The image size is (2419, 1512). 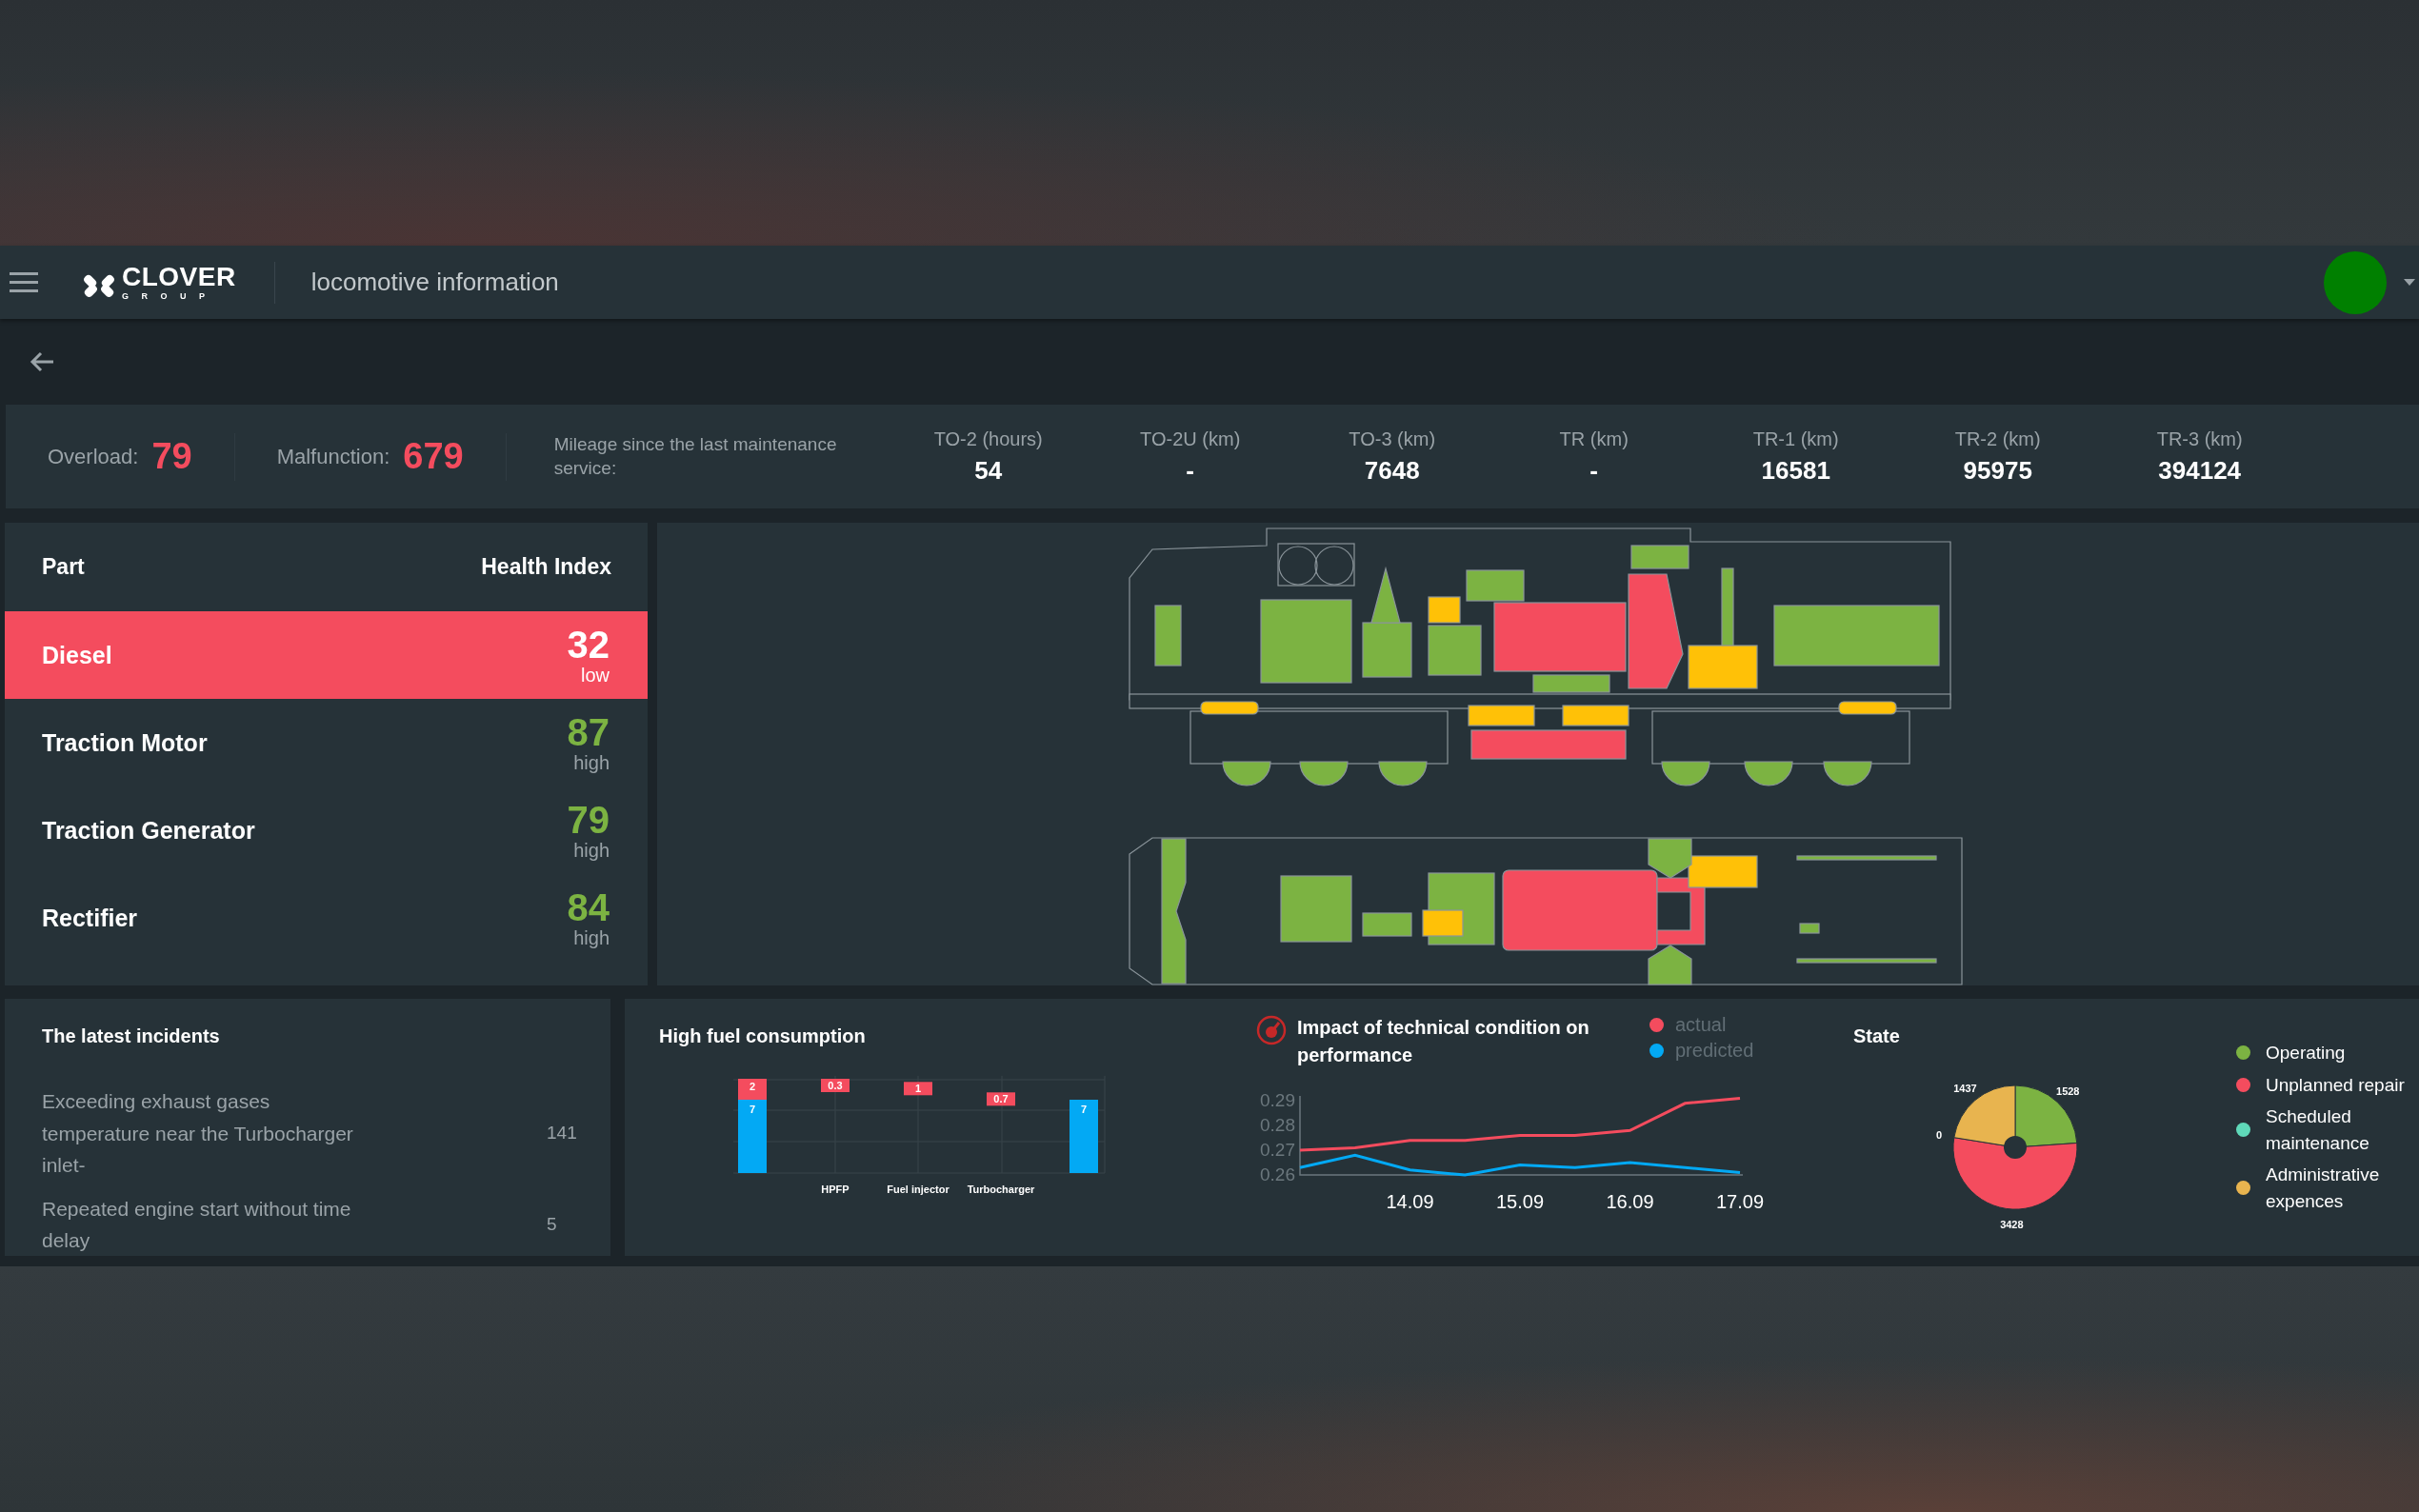 What do you see at coordinates (93, 456) in the screenshot?
I see `stat-label: Overload:` at bounding box center [93, 456].